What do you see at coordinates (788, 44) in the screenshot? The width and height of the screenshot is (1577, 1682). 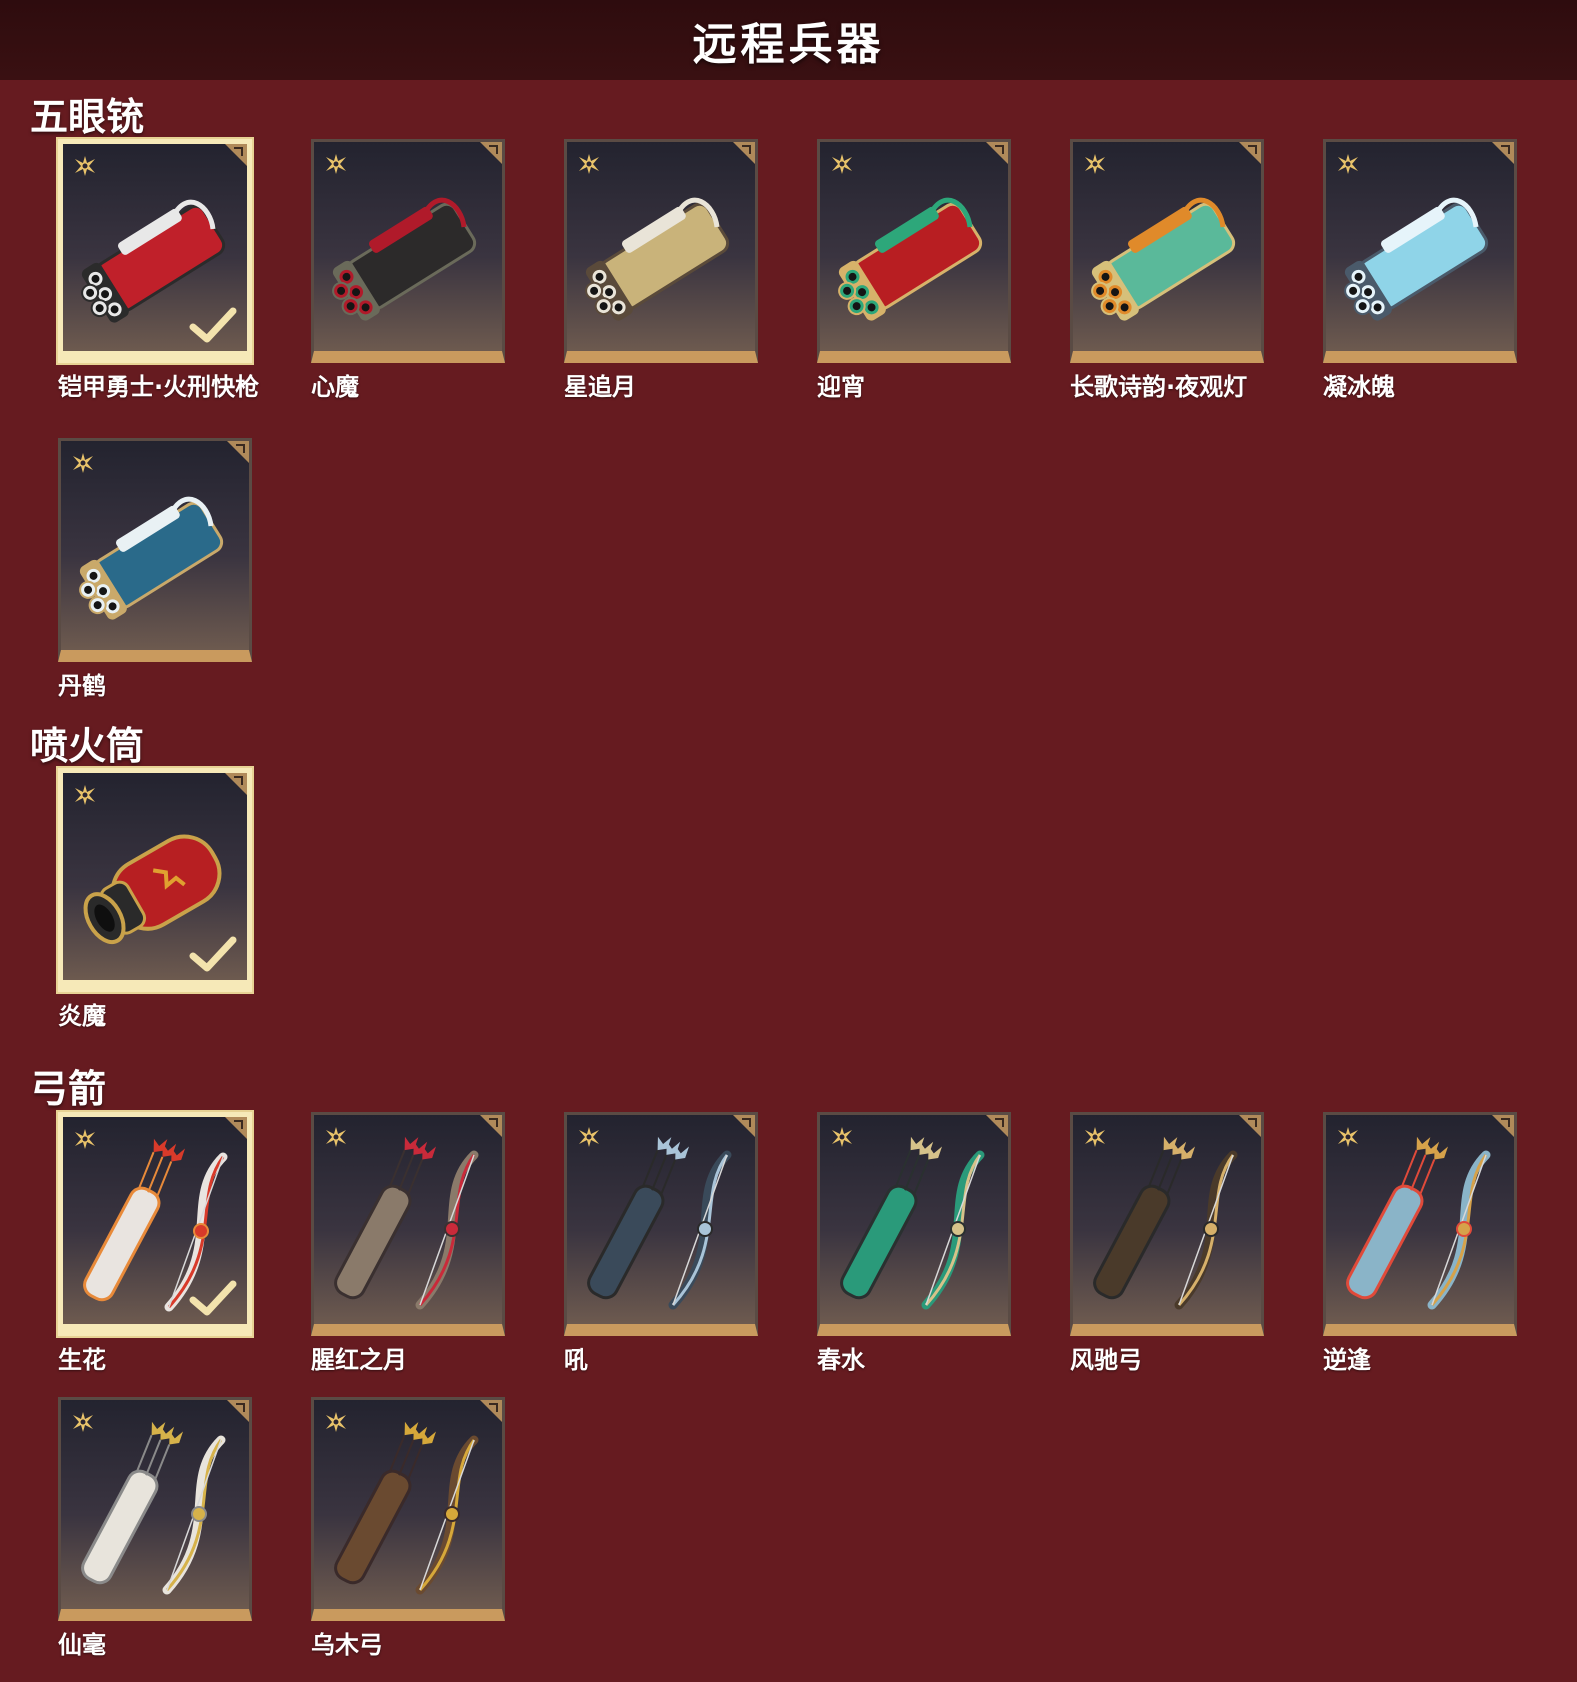 I see `page-title: 远程兵器` at bounding box center [788, 44].